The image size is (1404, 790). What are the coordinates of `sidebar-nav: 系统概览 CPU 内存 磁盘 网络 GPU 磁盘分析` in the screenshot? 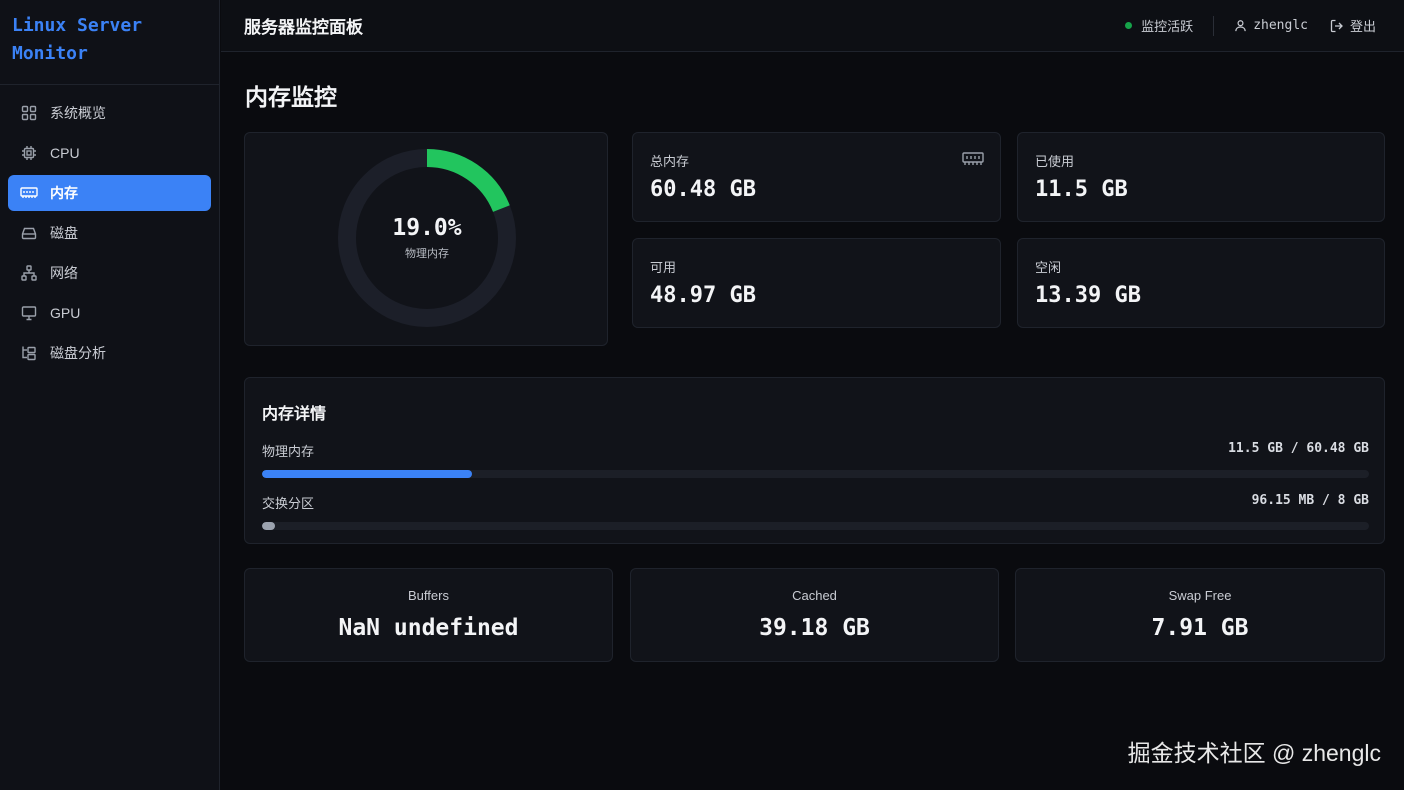 It's located at (109, 228).